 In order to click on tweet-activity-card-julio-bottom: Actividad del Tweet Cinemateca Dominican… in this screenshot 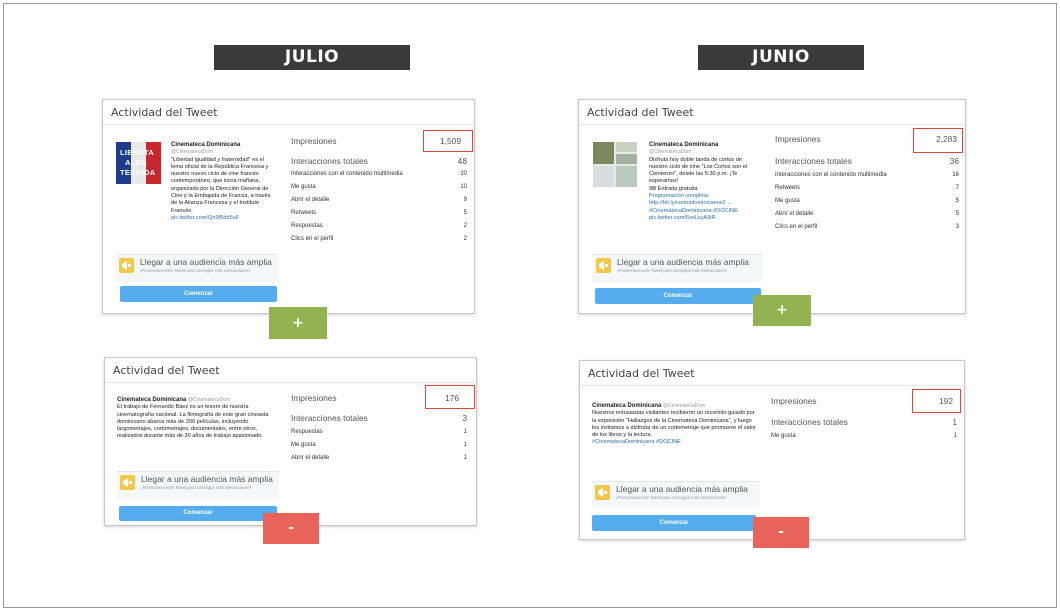, I will do `click(290, 441)`.